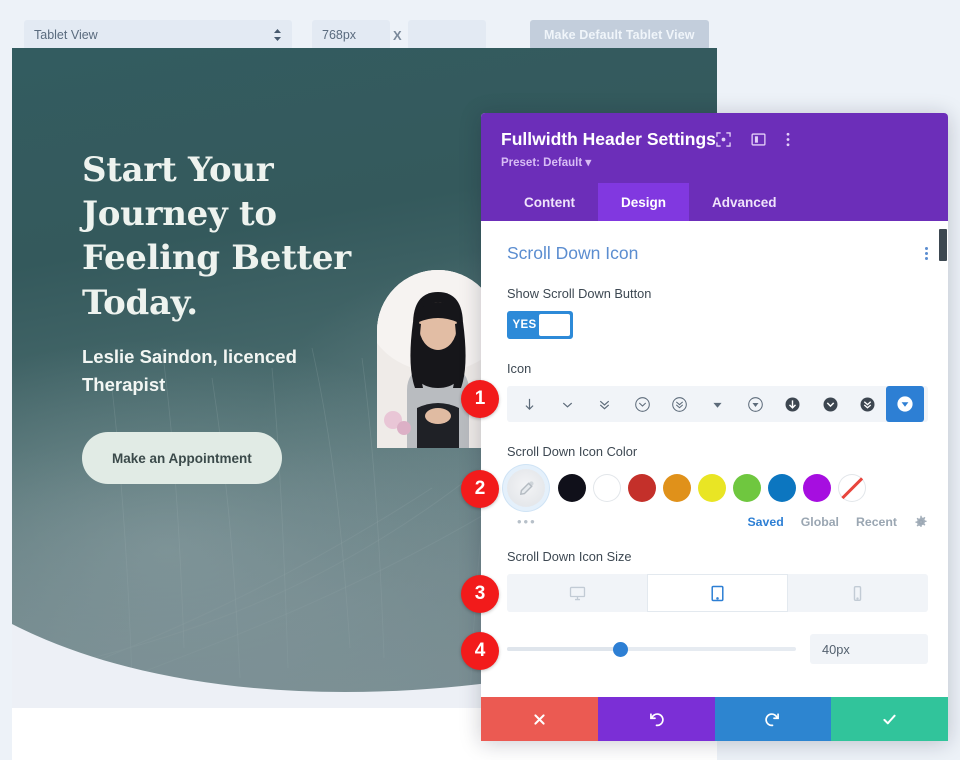 The width and height of the screenshot is (960, 760). I want to click on color-swatch-orange, so click(677, 488).